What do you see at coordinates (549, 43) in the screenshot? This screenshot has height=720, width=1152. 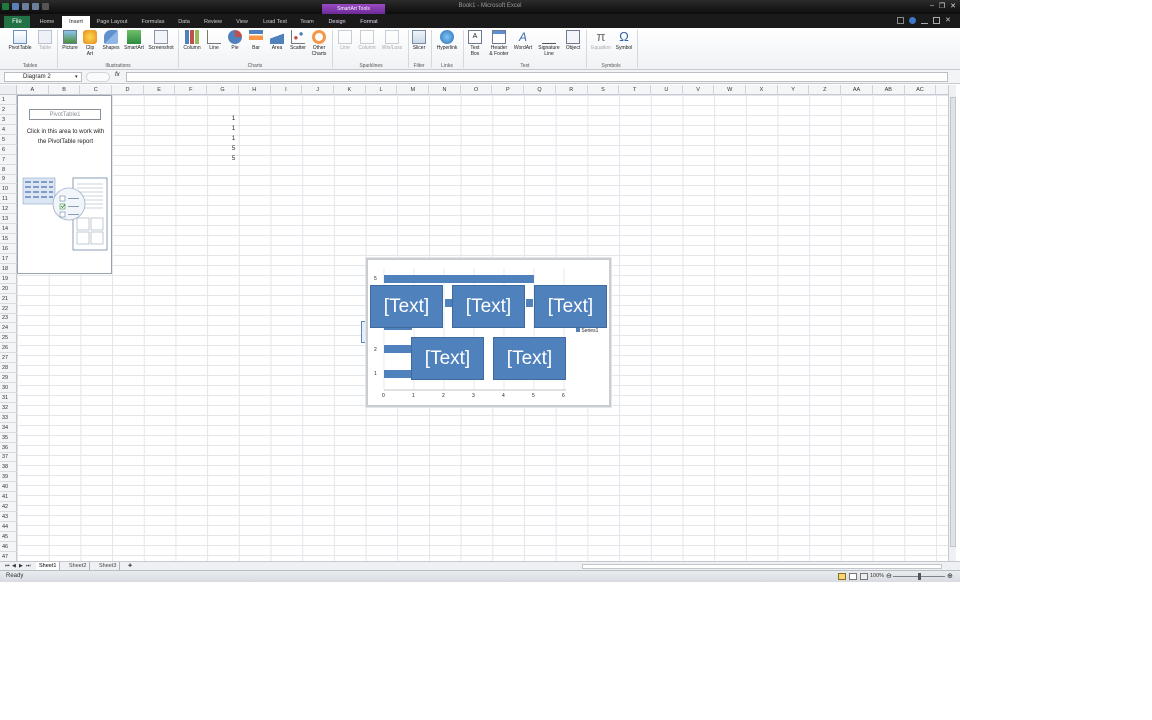 I see `signature-line-button: Signature Line` at bounding box center [549, 43].